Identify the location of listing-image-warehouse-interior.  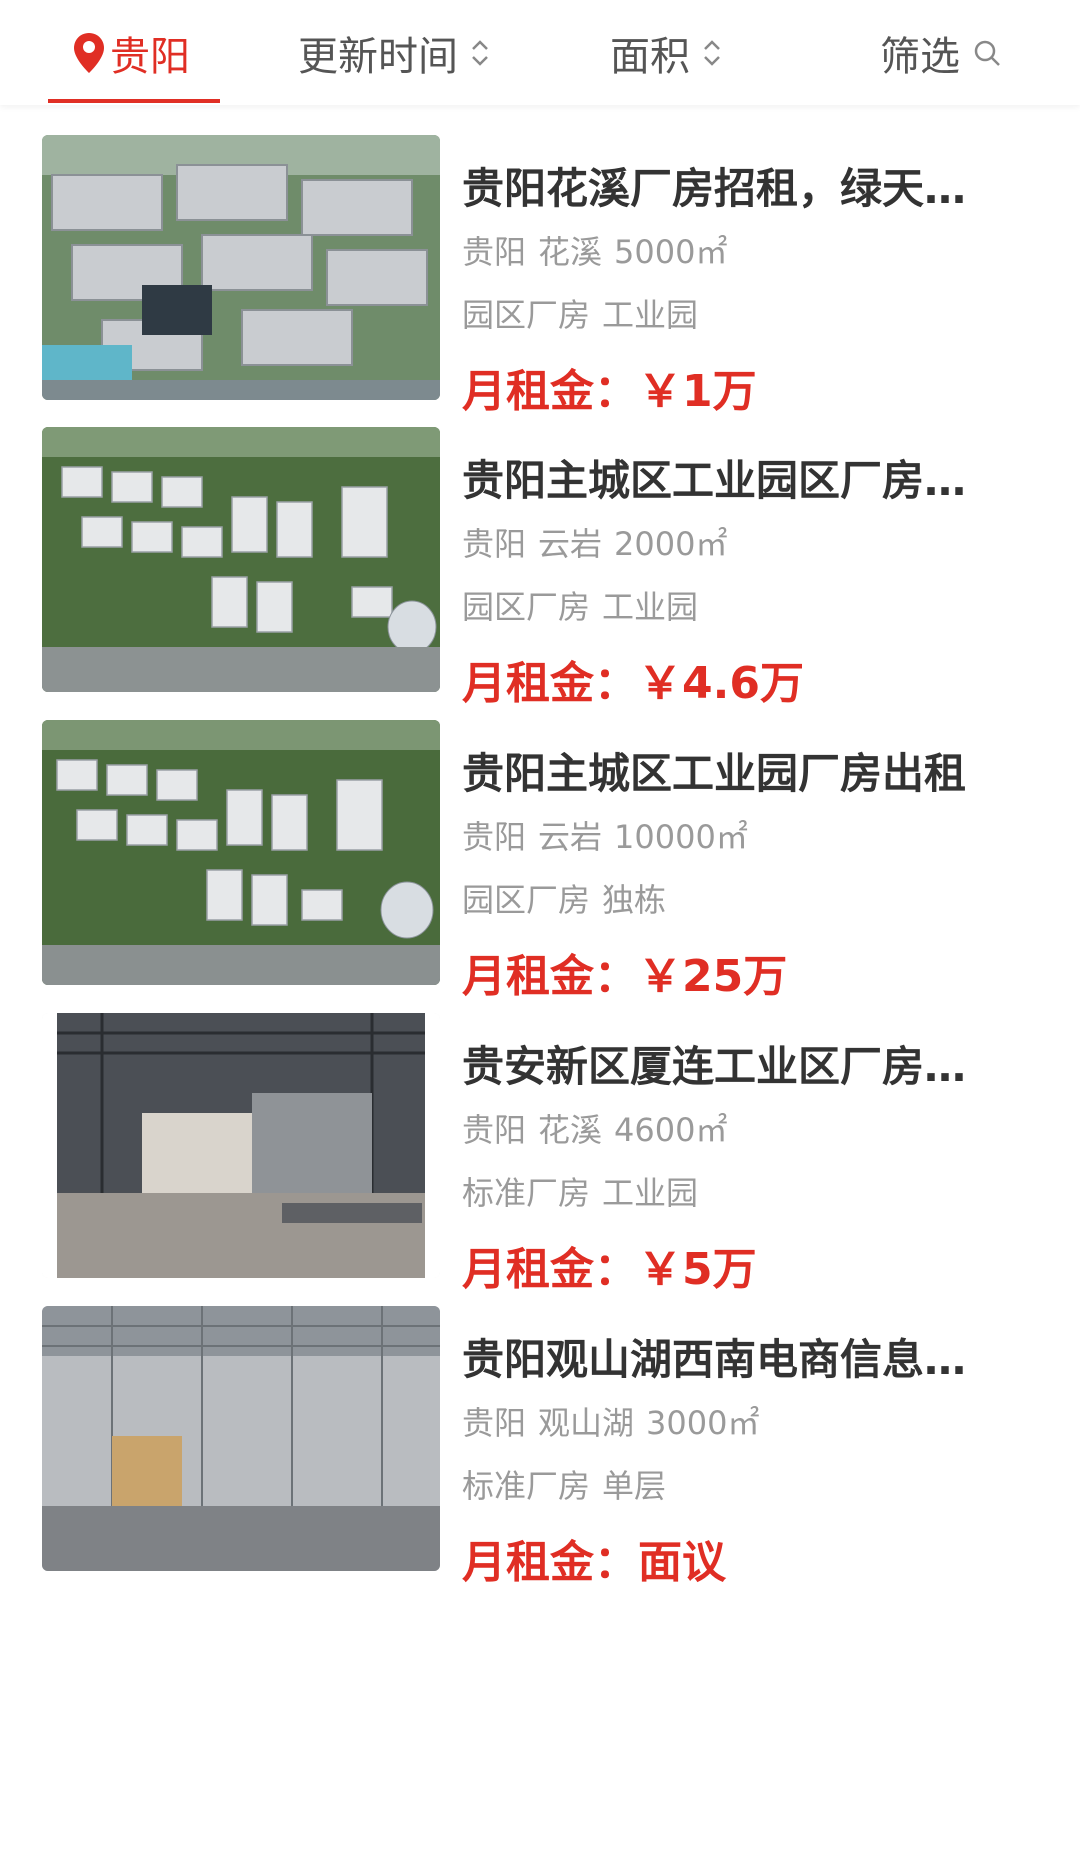
(241, 1145).